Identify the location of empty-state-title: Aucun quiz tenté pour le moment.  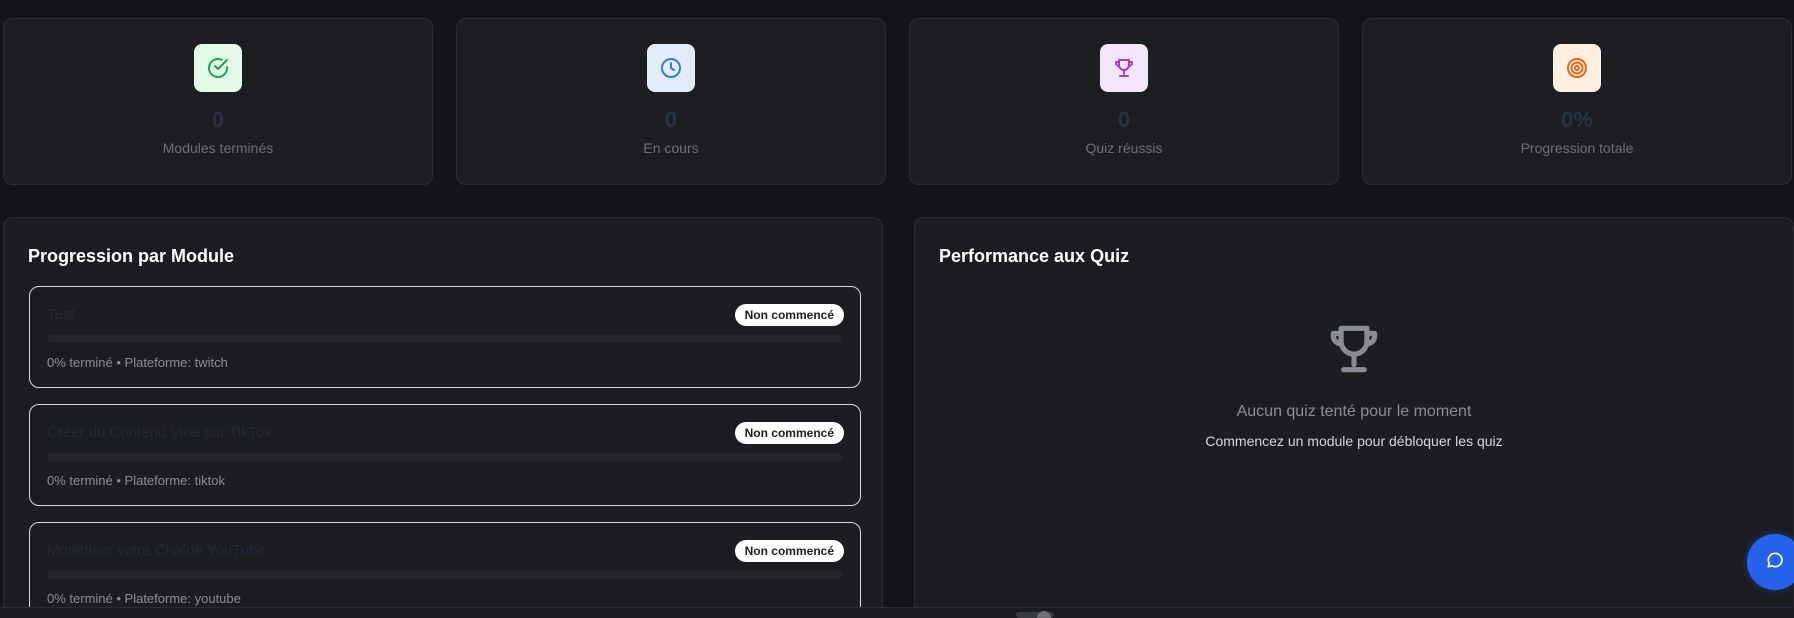
(1354, 411).